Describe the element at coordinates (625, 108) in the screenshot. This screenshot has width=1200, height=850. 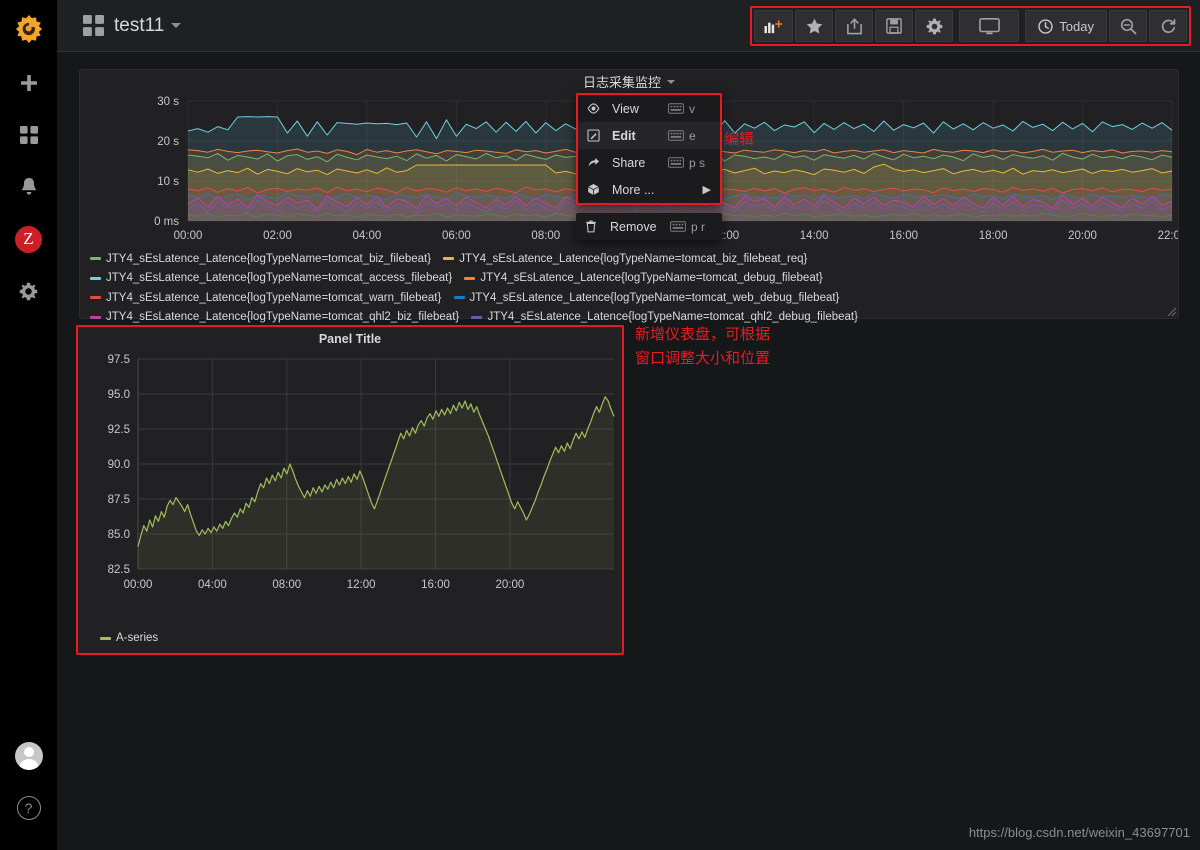
I see `menu-item-label: View` at that location.